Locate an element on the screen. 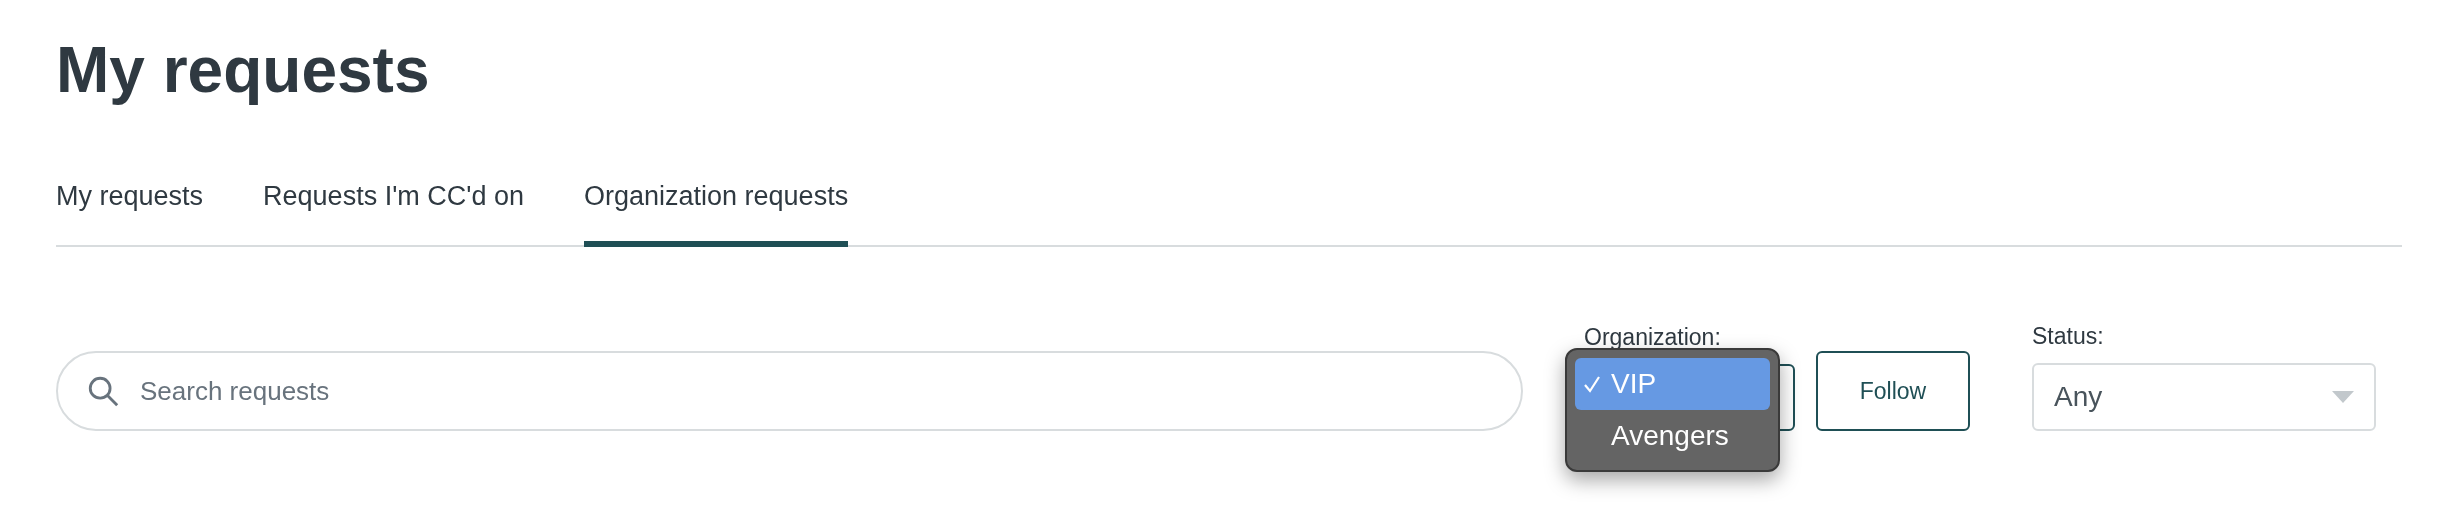 The width and height of the screenshot is (2458, 528). tab: Requests I'm CC'd on is located at coordinates (393, 211).